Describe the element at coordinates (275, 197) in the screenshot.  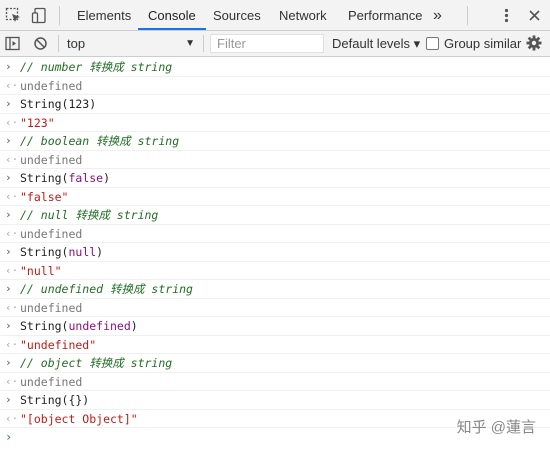
I see `console-output-row: ‹· "false"` at that location.